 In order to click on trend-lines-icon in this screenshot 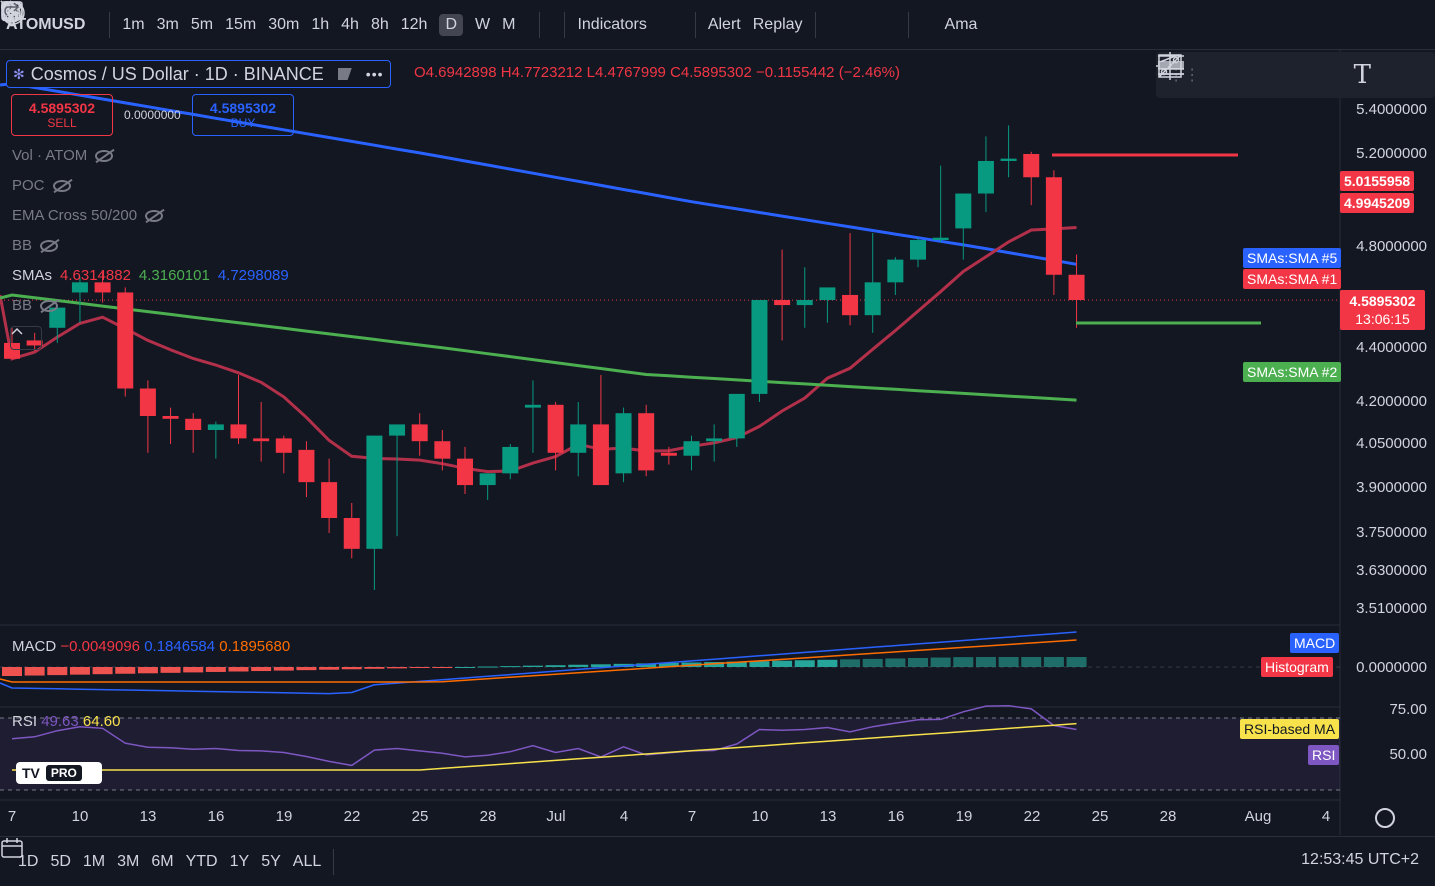, I will do `click(1201, 72)`.